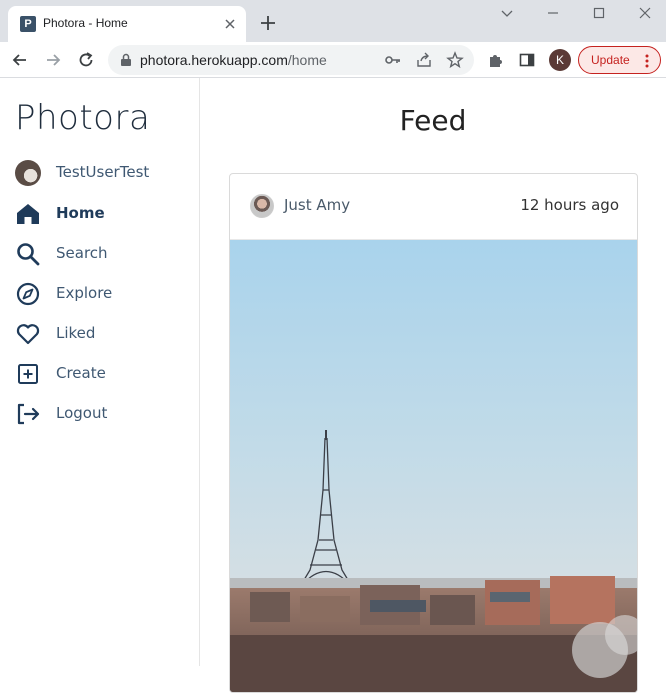 Image resolution: width=666 pixels, height=693 pixels. What do you see at coordinates (645, 13) in the screenshot?
I see `close-window-icon` at bounding box center [645, 13].